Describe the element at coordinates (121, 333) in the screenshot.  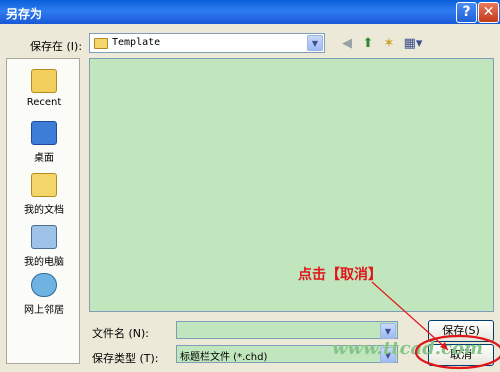
I see `file-name-label: 文件名 (N):` at that location.